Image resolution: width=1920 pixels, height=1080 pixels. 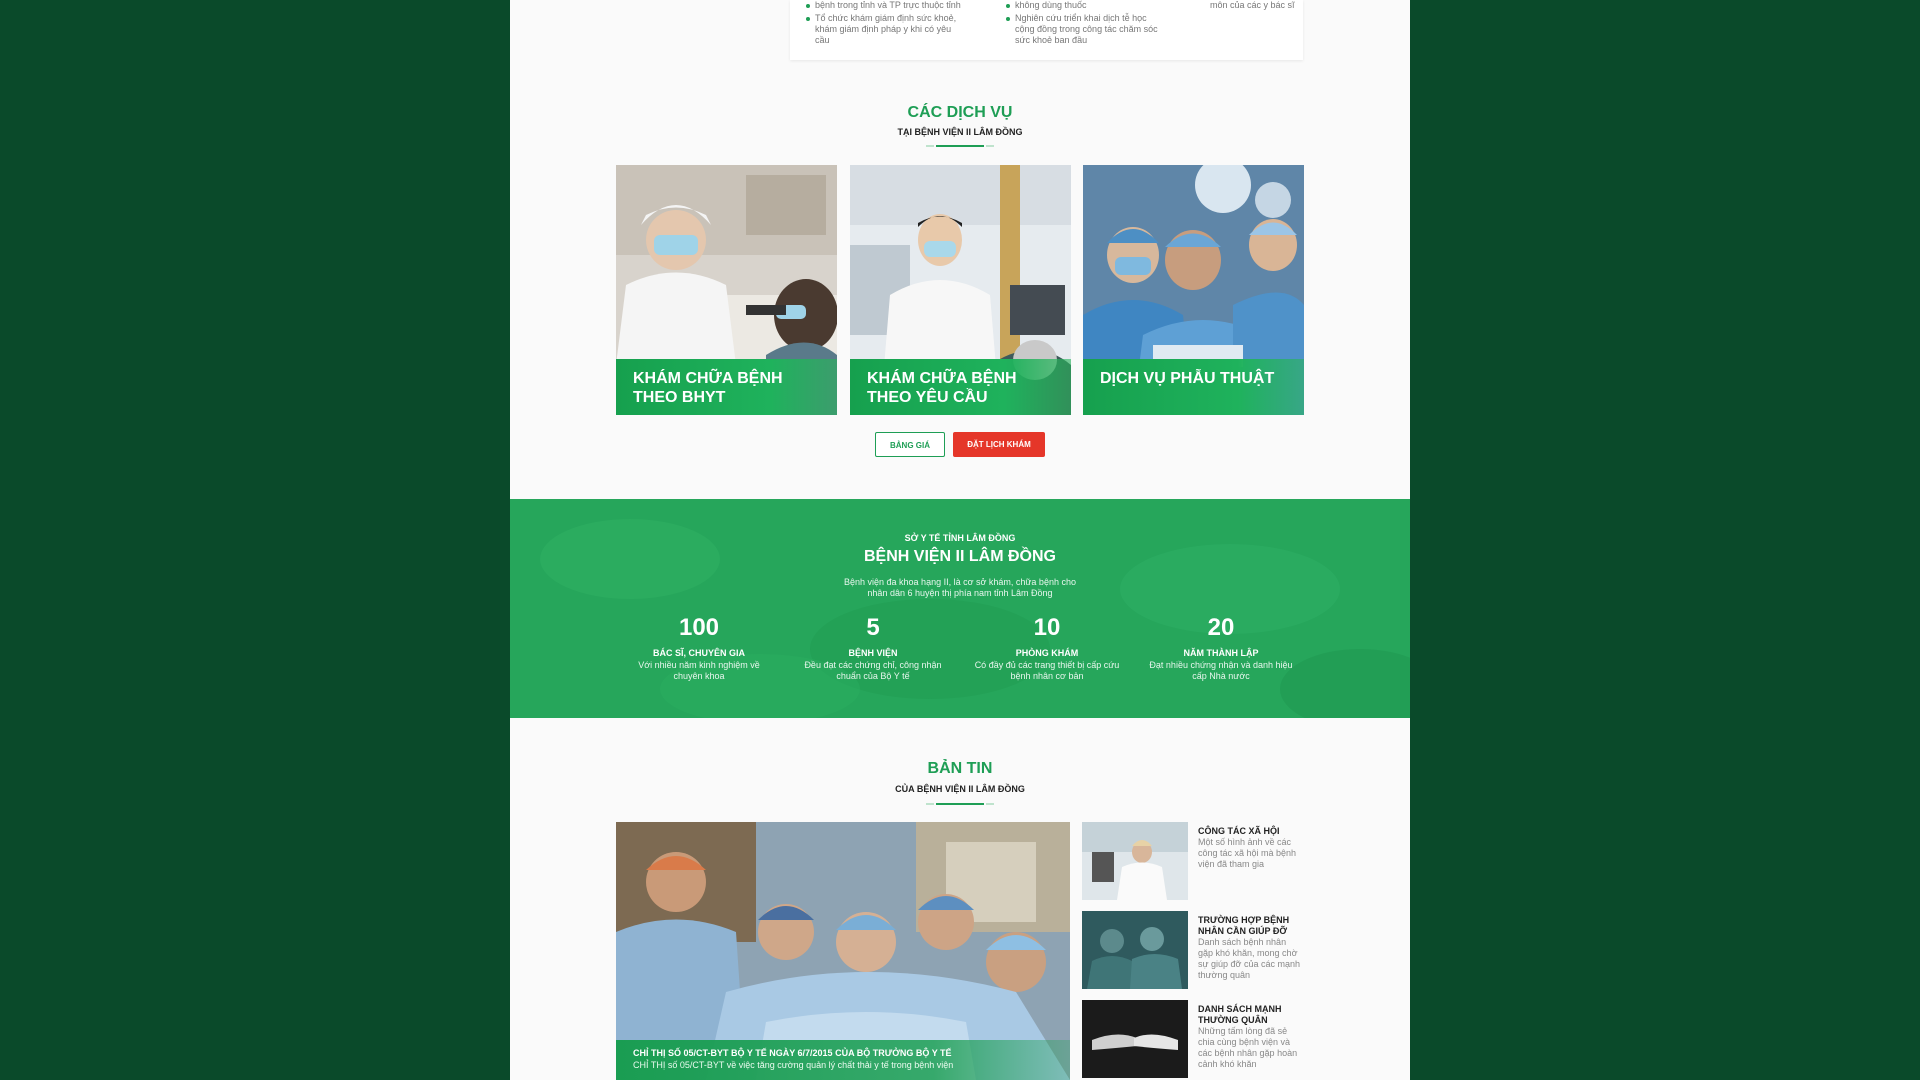 What do you see at coordinates (1221, 653) in the screenshot?
I see `stat-label: NĂM THÀNH LẬP` at bounding box center [1221, 653].